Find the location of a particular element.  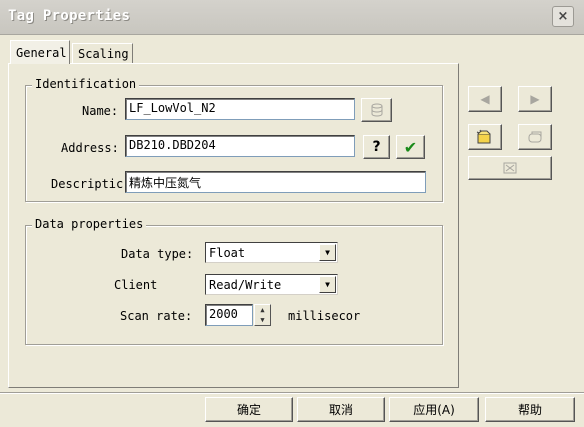

new-tag-icon is located at coordinates (483, 136).